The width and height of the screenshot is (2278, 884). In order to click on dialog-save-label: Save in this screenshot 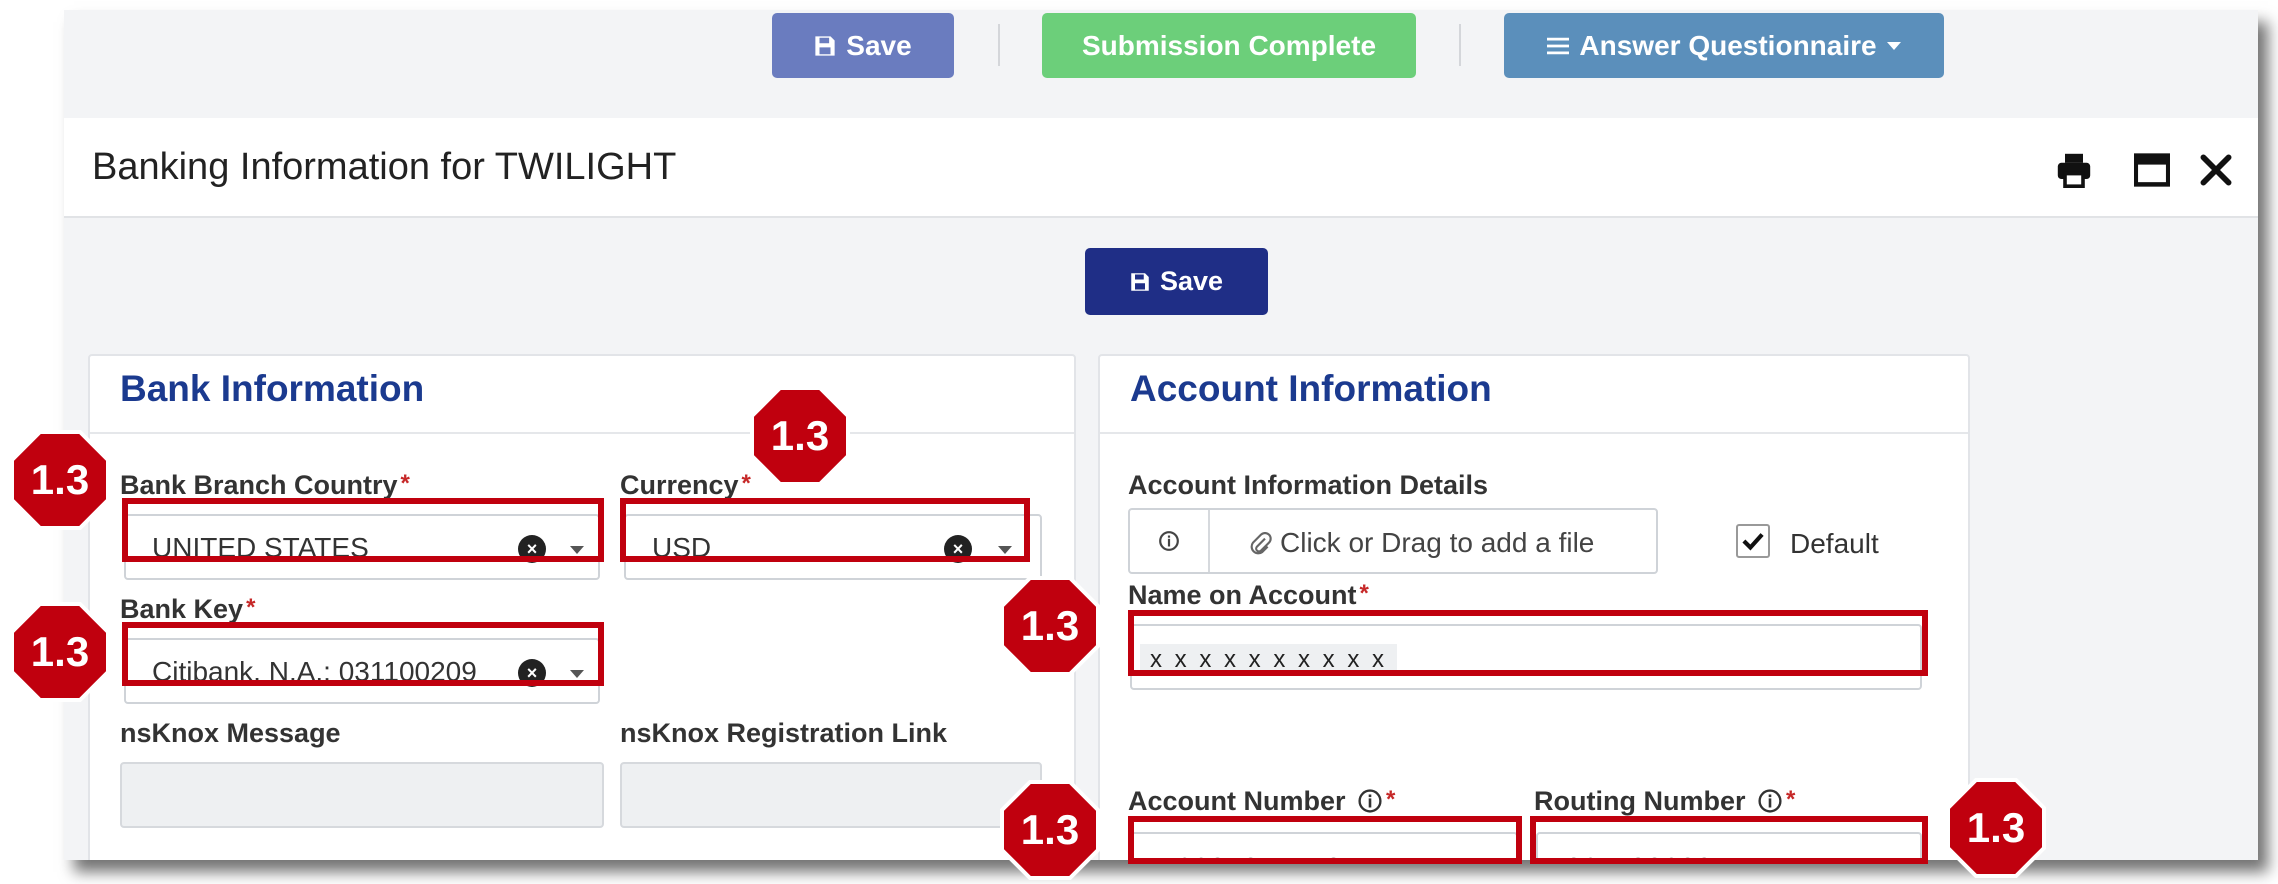, I will do `click(1191, 281)`.